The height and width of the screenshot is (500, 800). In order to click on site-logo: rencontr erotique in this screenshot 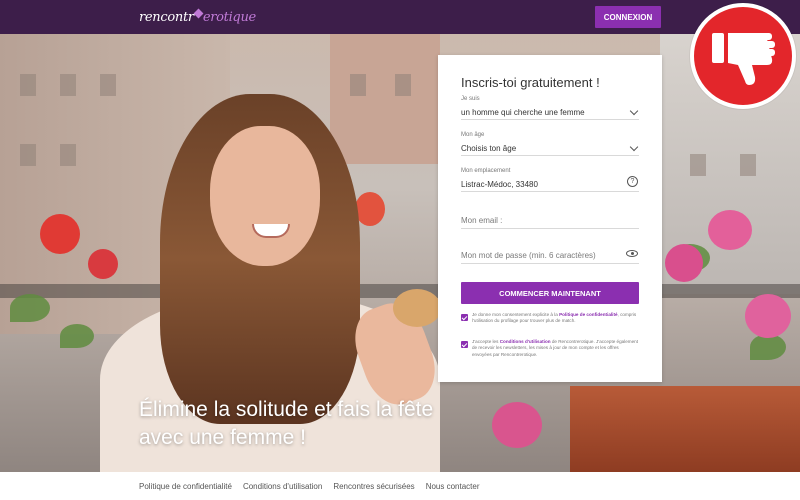, I will do `click(197, 17)`.